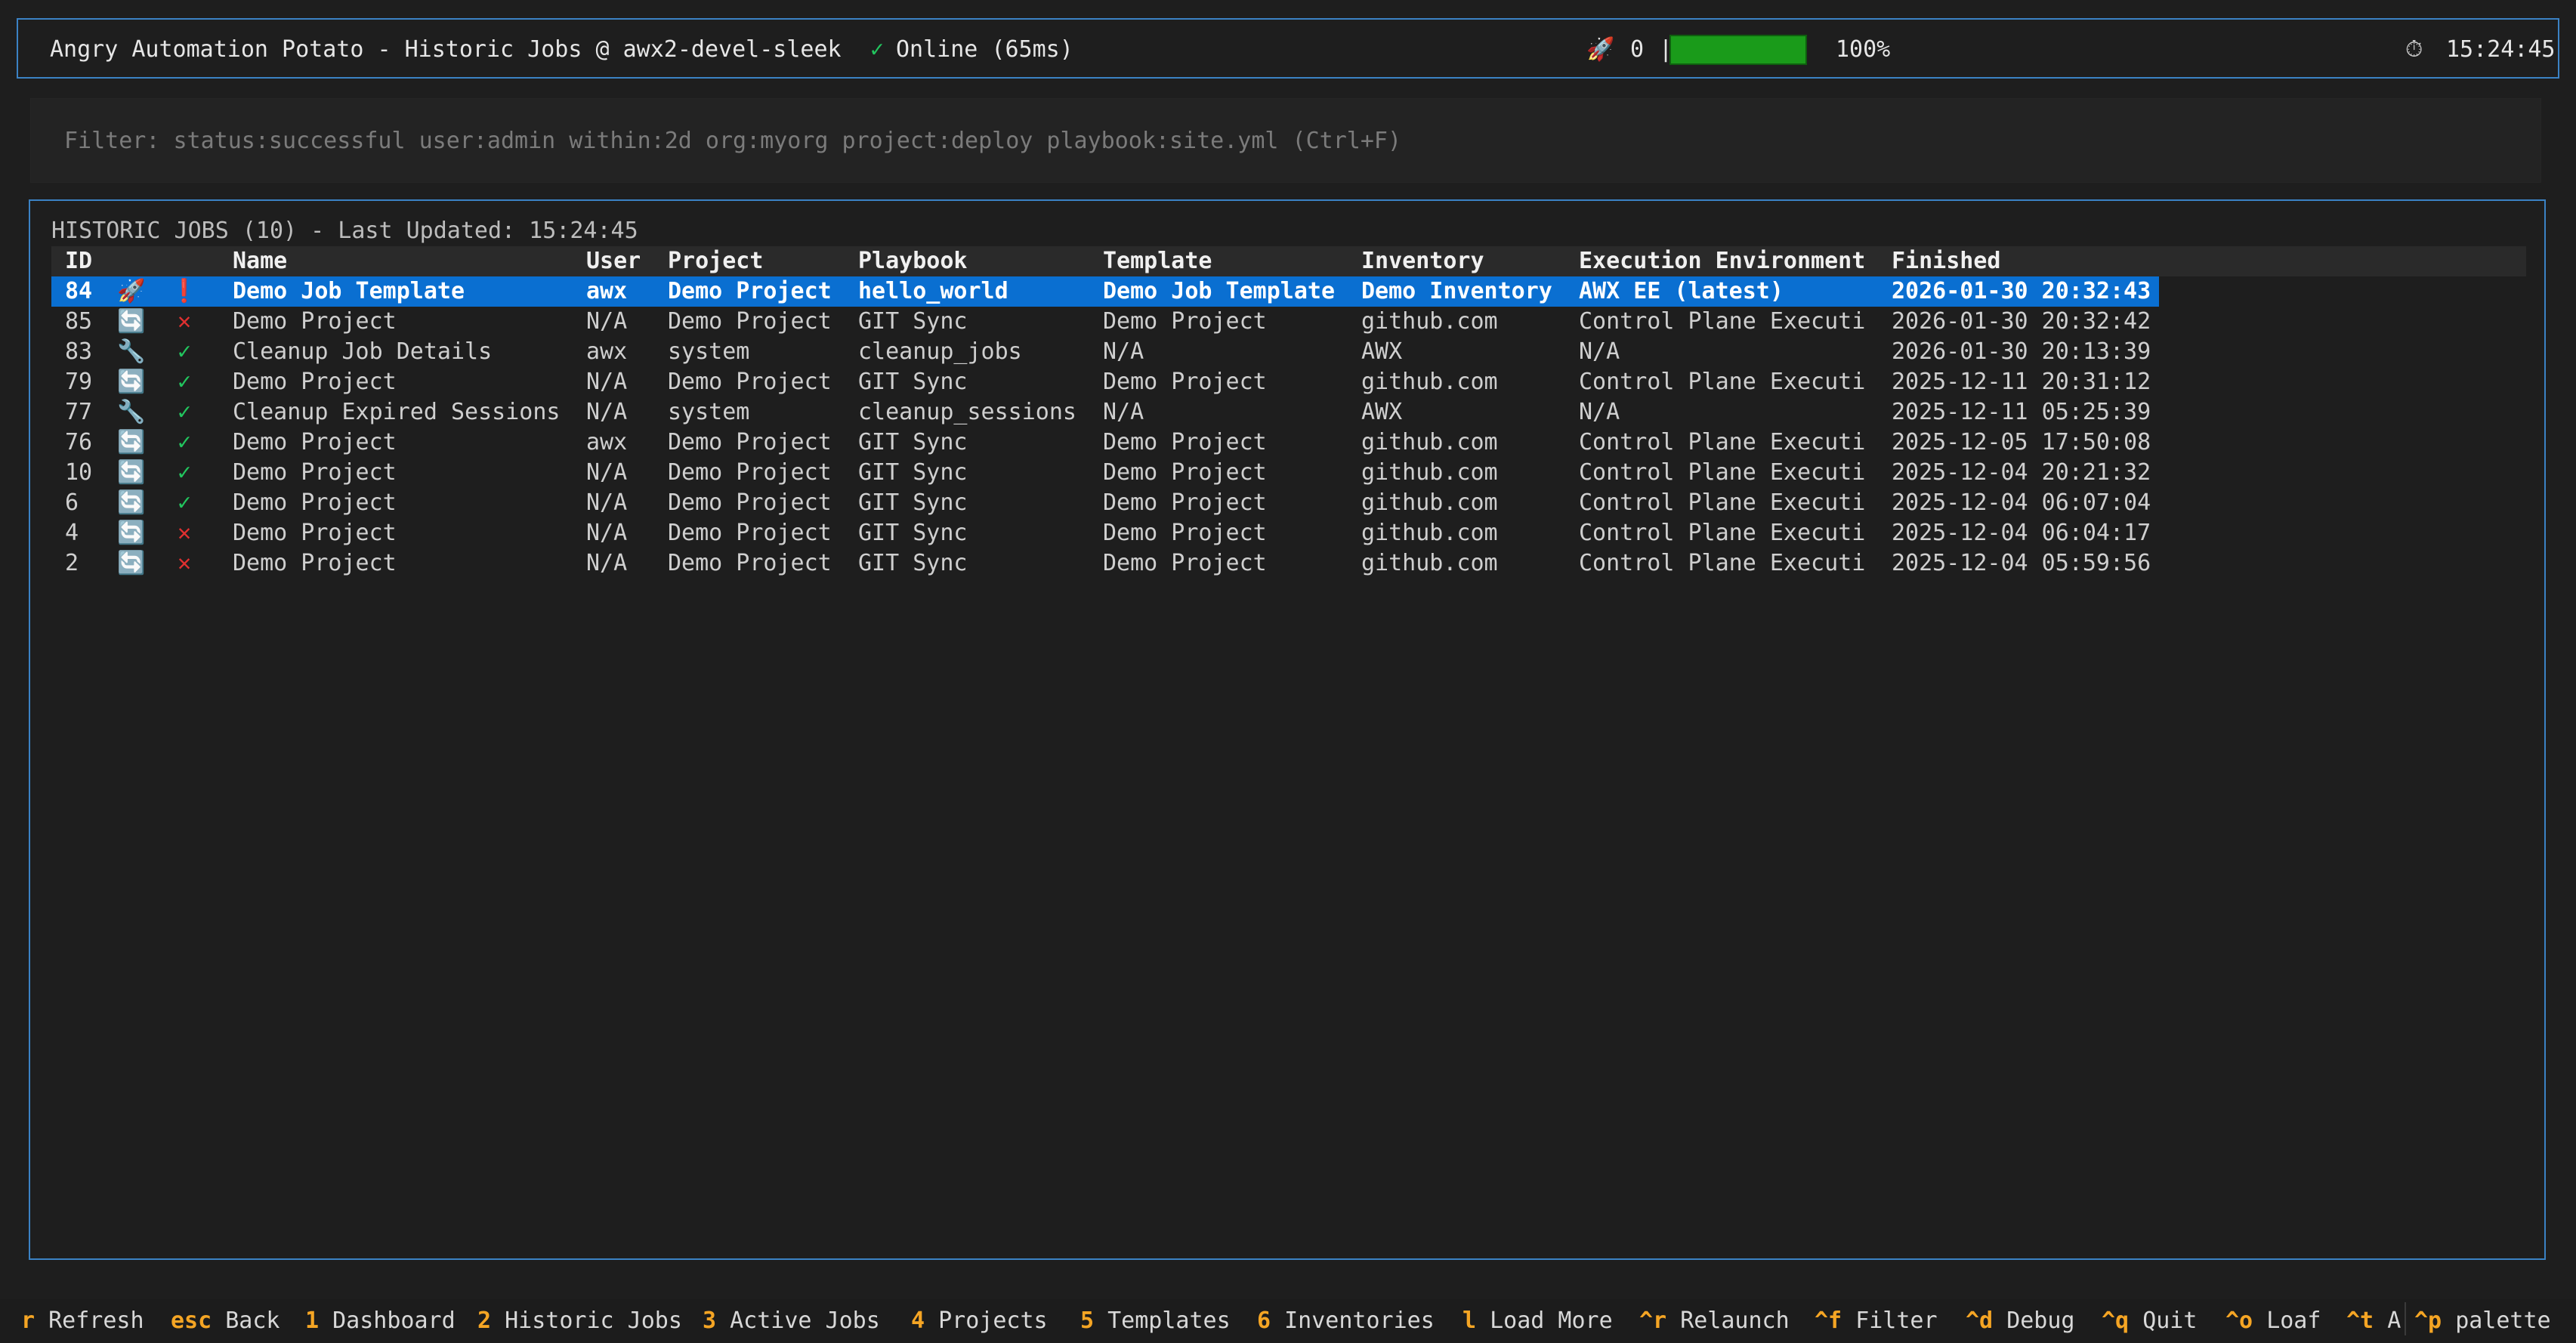 The height and width of the screenshot is (1343, 2576). Describe the element at coordinates (1346, 1321) in the screenshot. I see `keybinding-inventories: 6 Inventories` at that location.